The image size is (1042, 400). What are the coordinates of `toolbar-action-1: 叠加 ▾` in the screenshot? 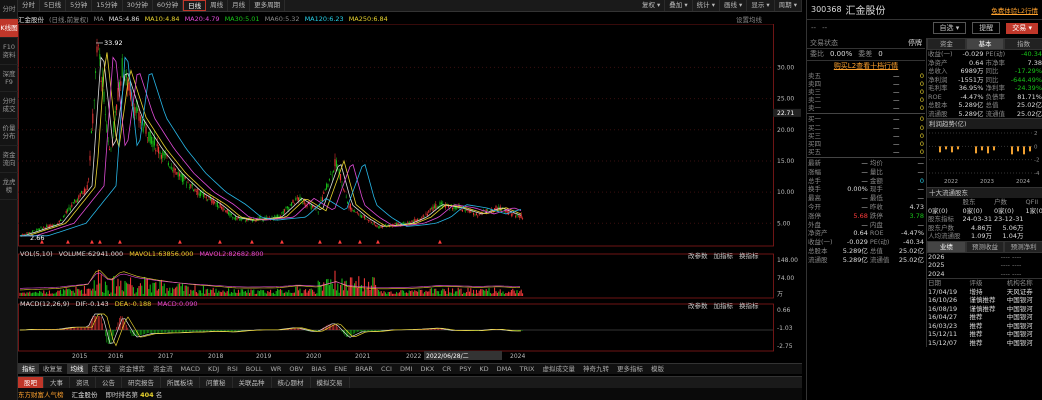 It's located at (679, 5).